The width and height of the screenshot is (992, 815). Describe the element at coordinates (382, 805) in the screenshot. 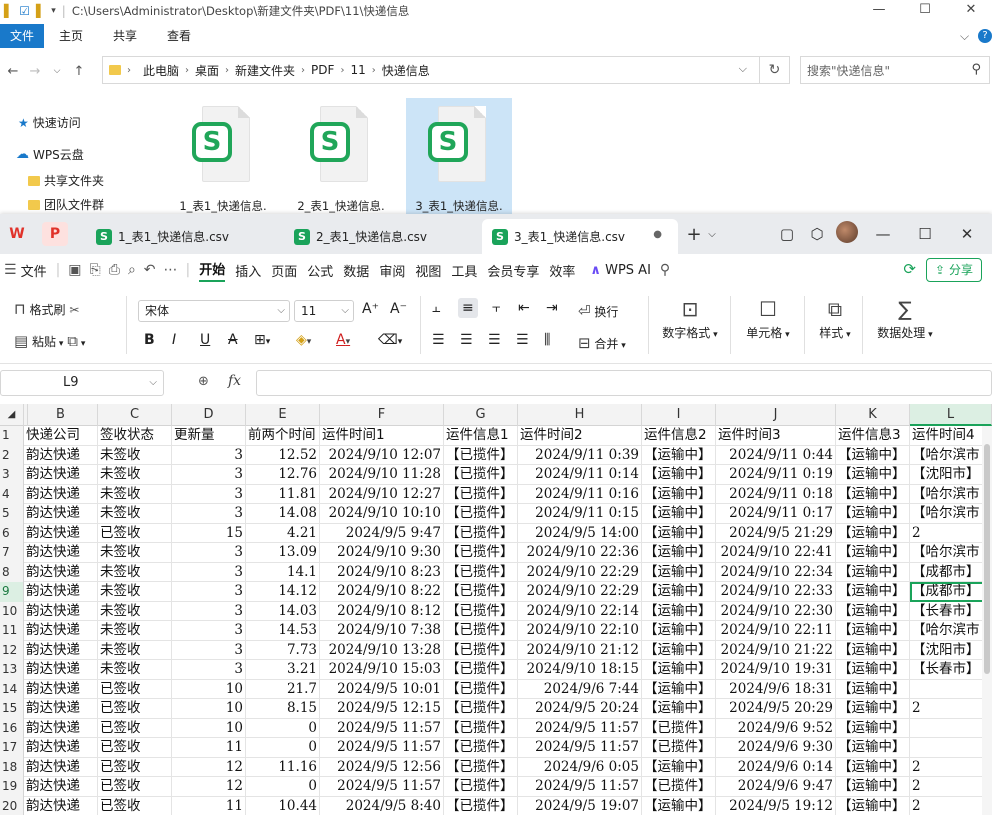

I see `table-cell: 2024/9/5 8:40` at that location.